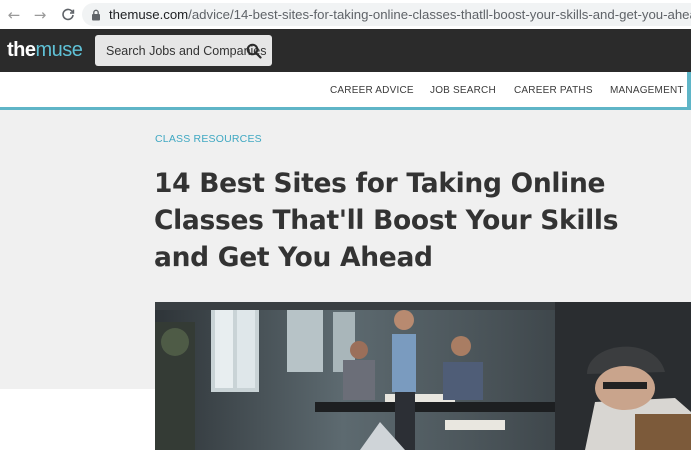 Image resolution: width=691 pixels, height=450 pixels. I want to click on reload-icon, so click(68, 15).